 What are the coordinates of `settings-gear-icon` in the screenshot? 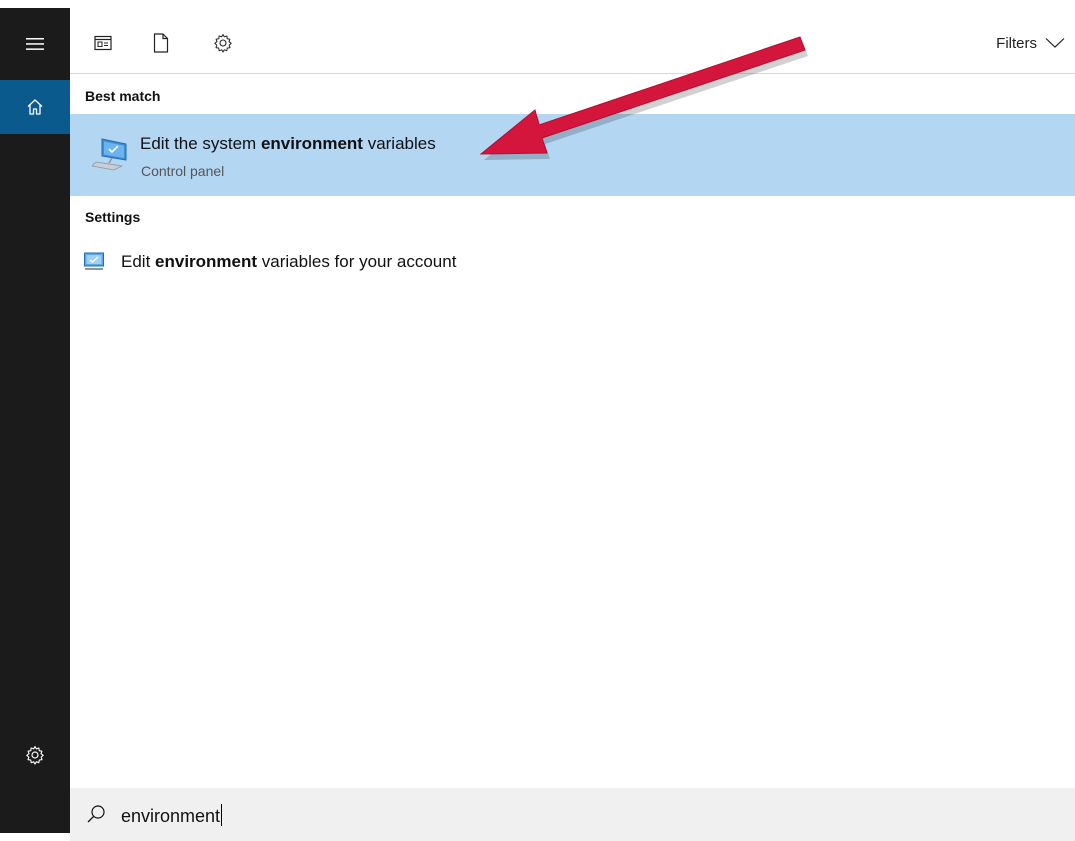 It's located at (35, 755).